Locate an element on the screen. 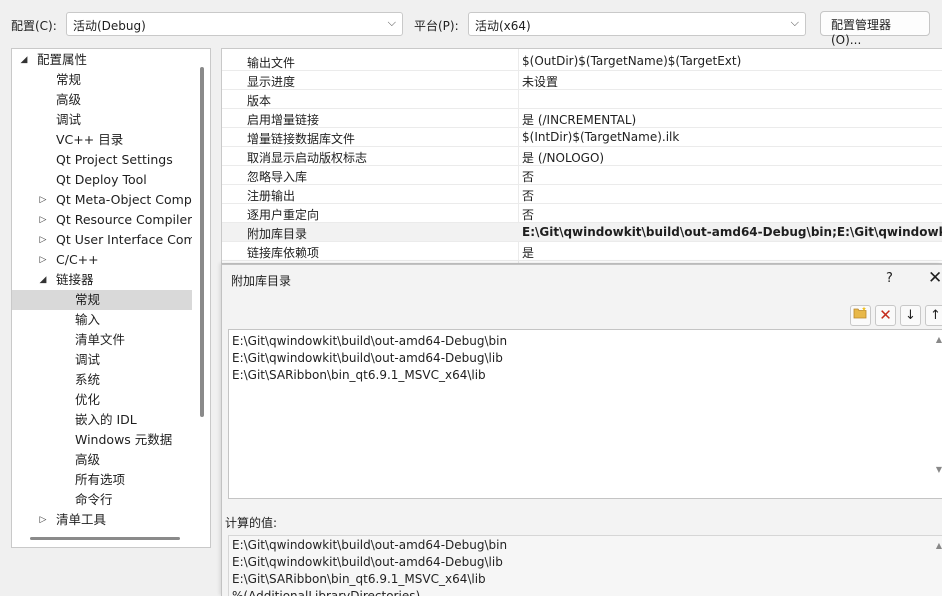 The image size is (942, 596). tree-item-label: Qt Deploy Tool is located at coordinates (101, 179).